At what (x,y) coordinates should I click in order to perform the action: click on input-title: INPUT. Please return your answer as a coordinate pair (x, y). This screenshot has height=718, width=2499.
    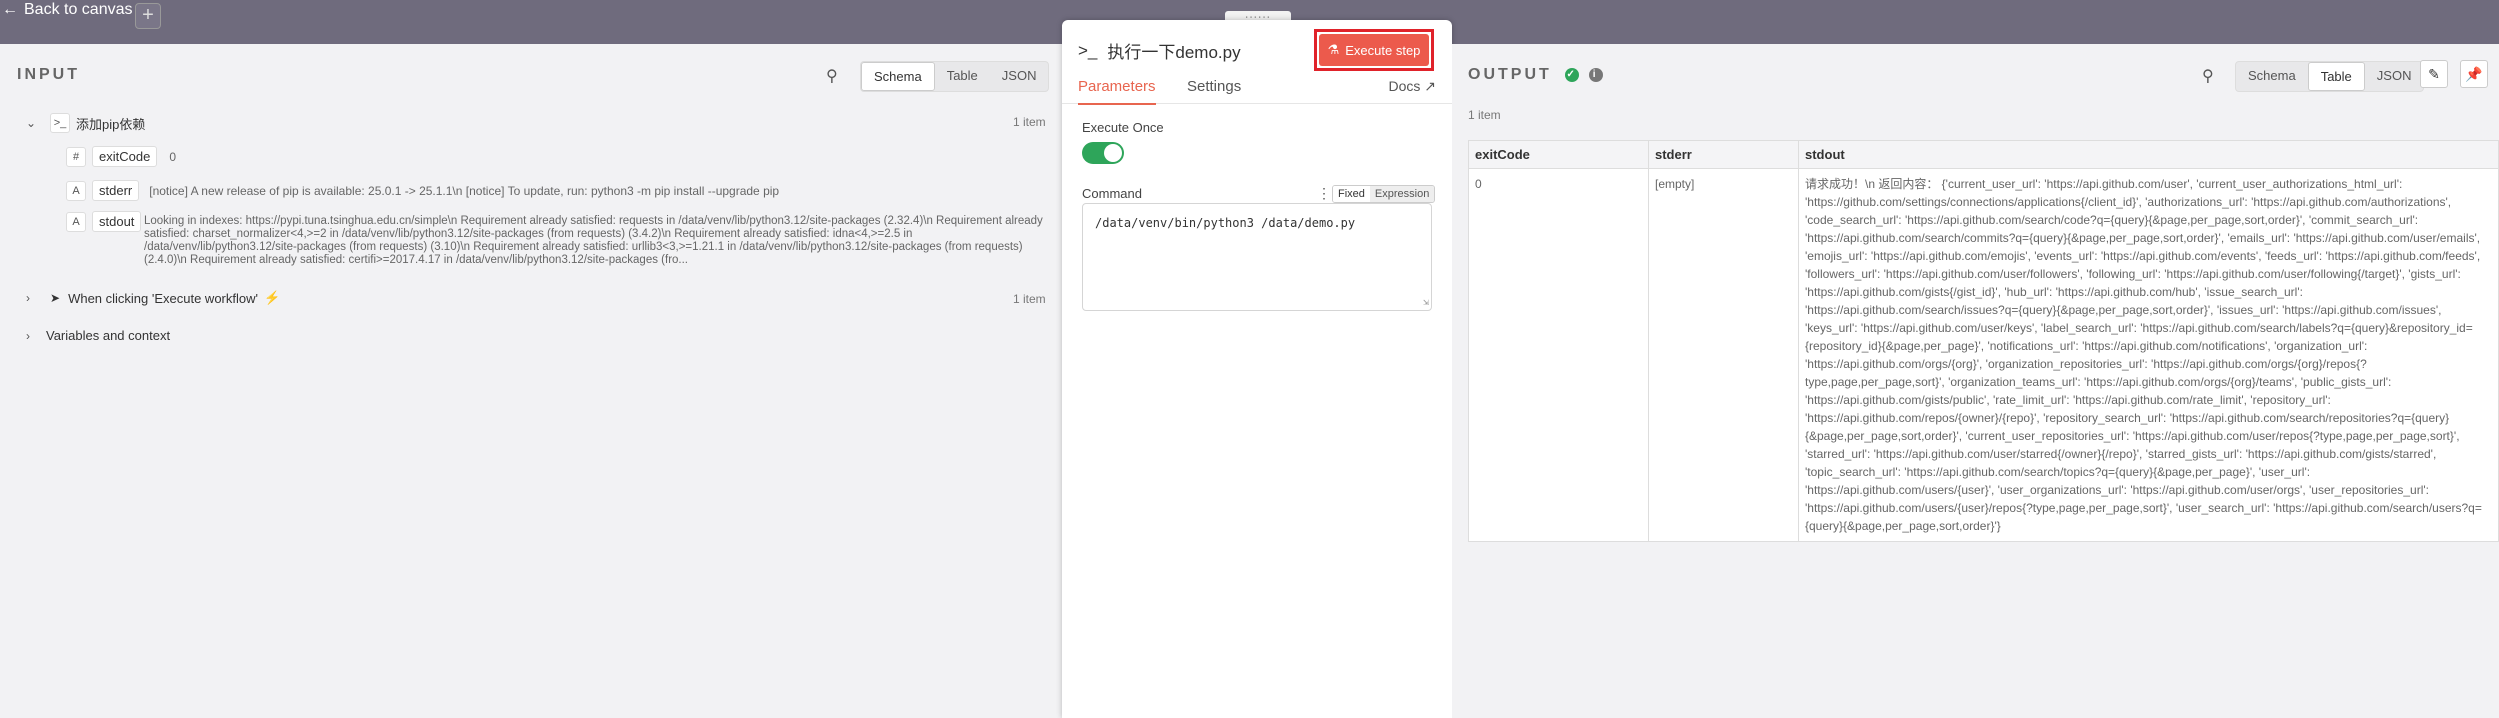
    Looking at the image, I should click on (48, 74).